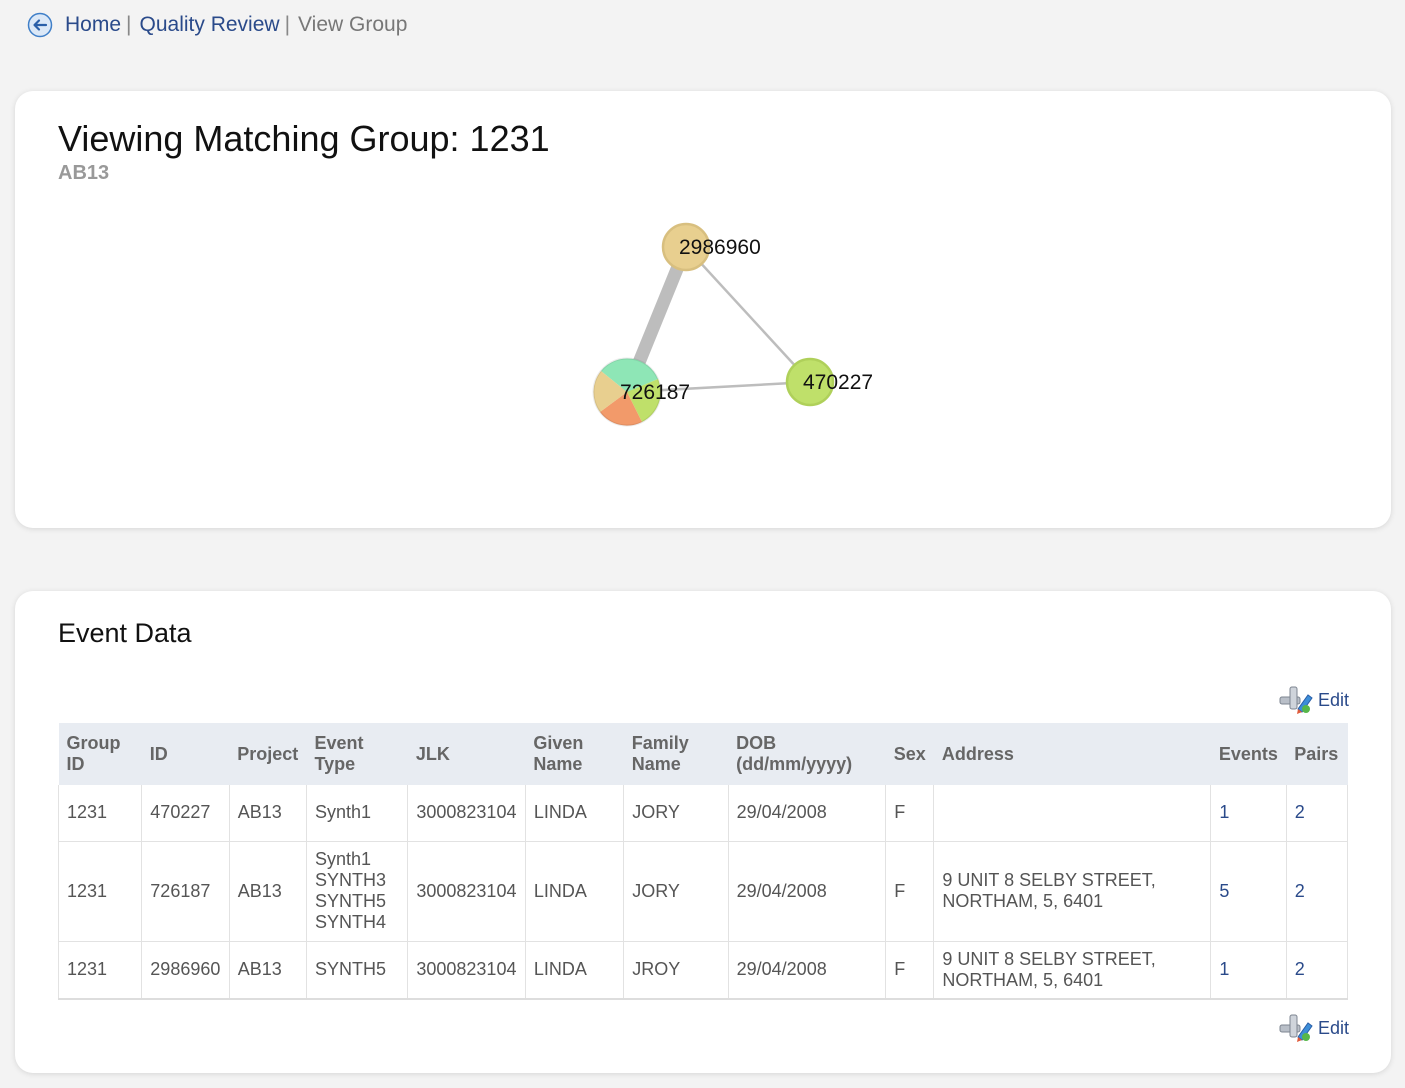 This screenshot has width=1405, height=1088. Describe the element at coordinates (100, 754) in the screenshot. I see `column-header-group-id: Group ID` at that location.